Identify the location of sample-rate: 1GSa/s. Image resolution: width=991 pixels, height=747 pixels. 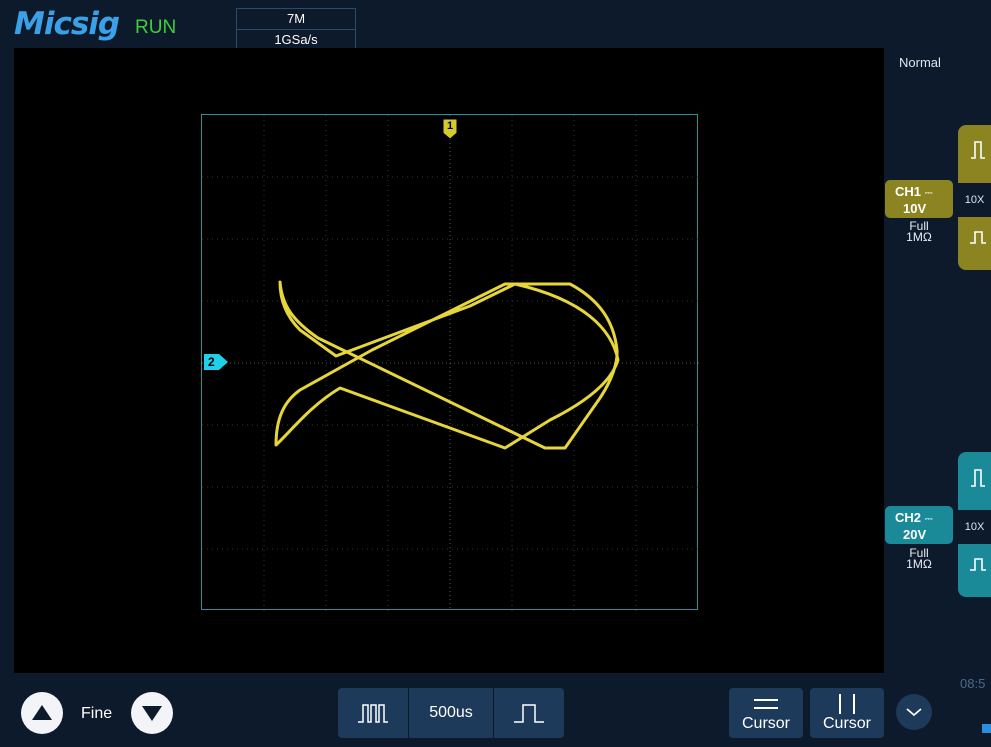
(296, 39).